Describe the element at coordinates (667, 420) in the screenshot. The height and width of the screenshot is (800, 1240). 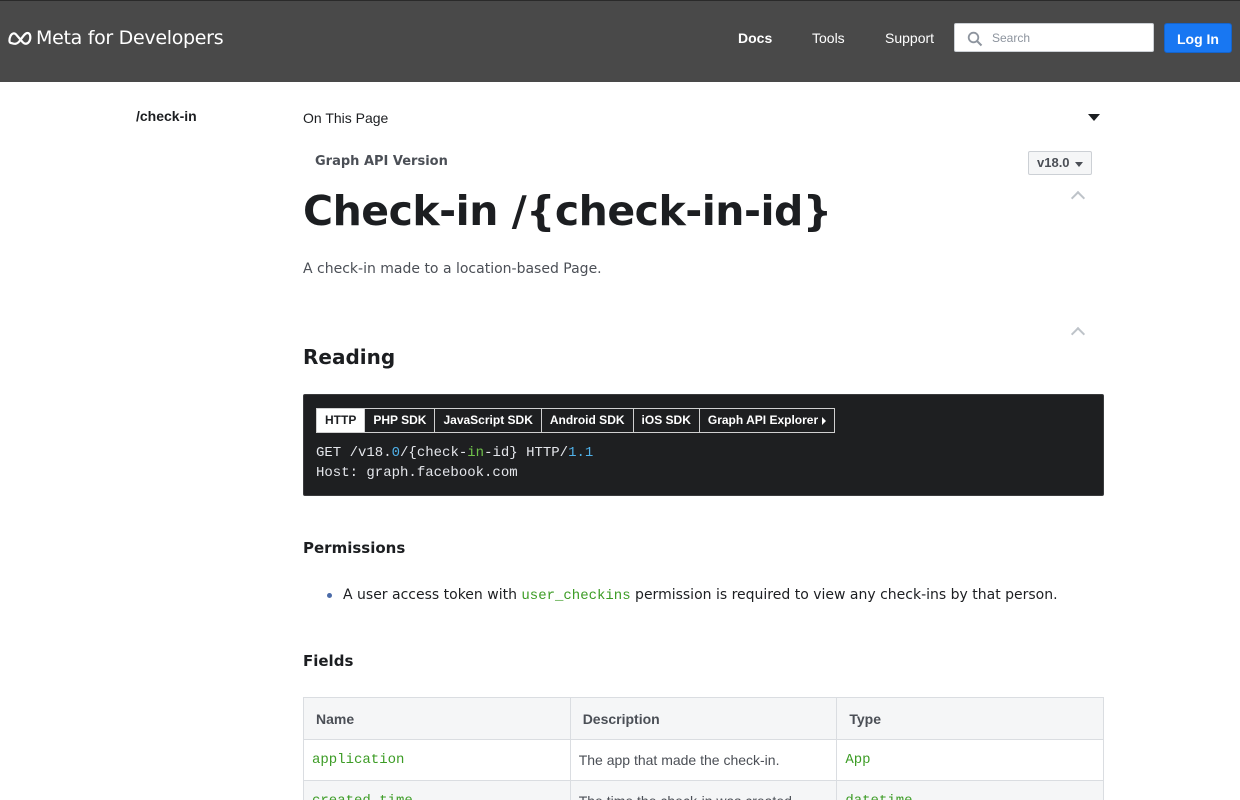
I see `tab-ios-sdk: iOS SDK` at that location.